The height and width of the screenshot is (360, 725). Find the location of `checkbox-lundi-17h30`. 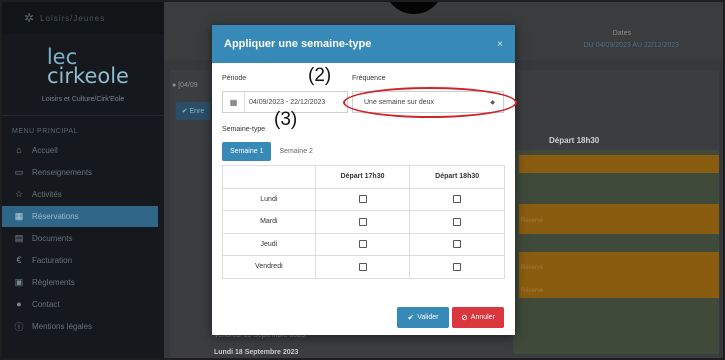

checkbox-lundi-17h30 is located at coordinates (362, 199).